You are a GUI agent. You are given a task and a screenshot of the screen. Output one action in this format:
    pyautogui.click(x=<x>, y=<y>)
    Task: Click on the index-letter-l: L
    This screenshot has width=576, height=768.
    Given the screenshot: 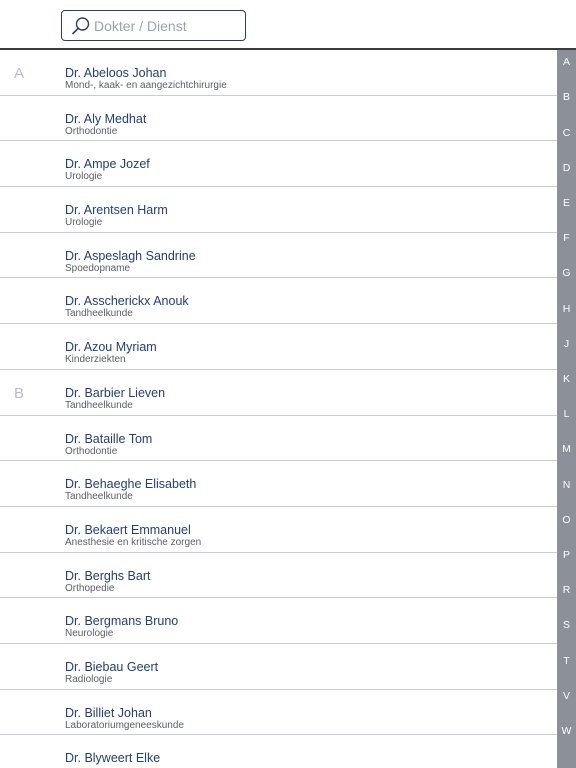 What is the action you would take?
    pyautogui.click(x=566, y=414)
    